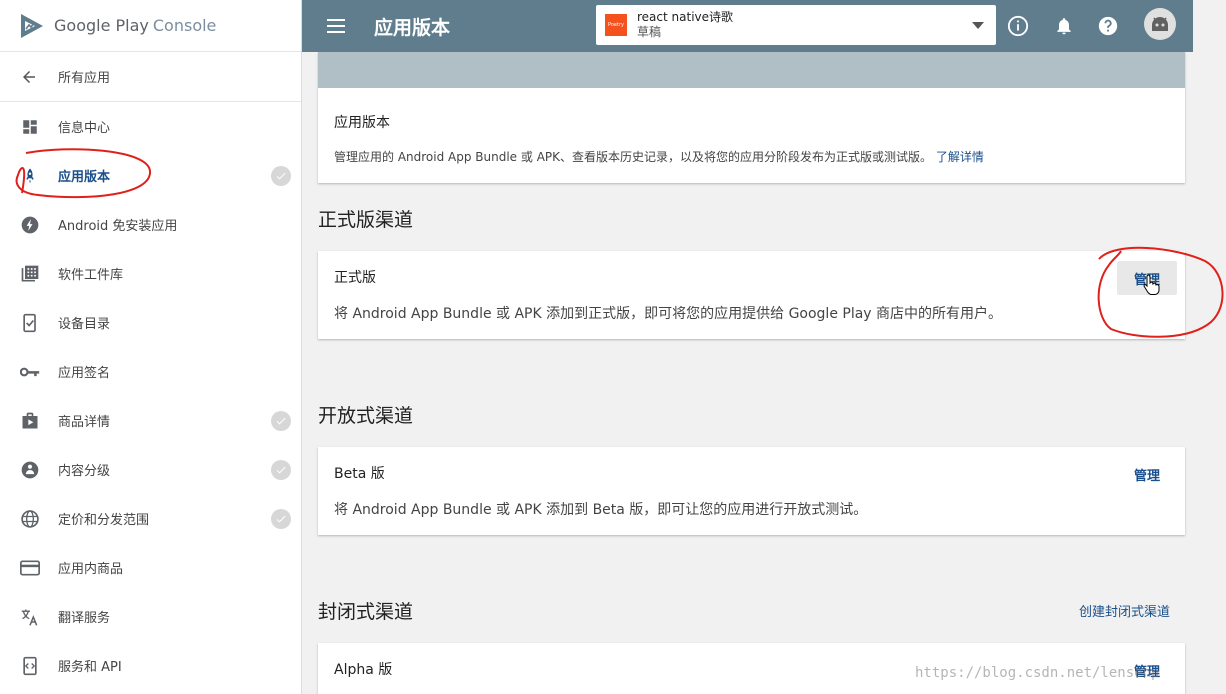 Image resolution: width=1226 pixels, height=694 pixels. Describe the element at coordinates (150, 175) in the screenshot. I see `sidebar-item-app-releases: 应用版本` at that location.